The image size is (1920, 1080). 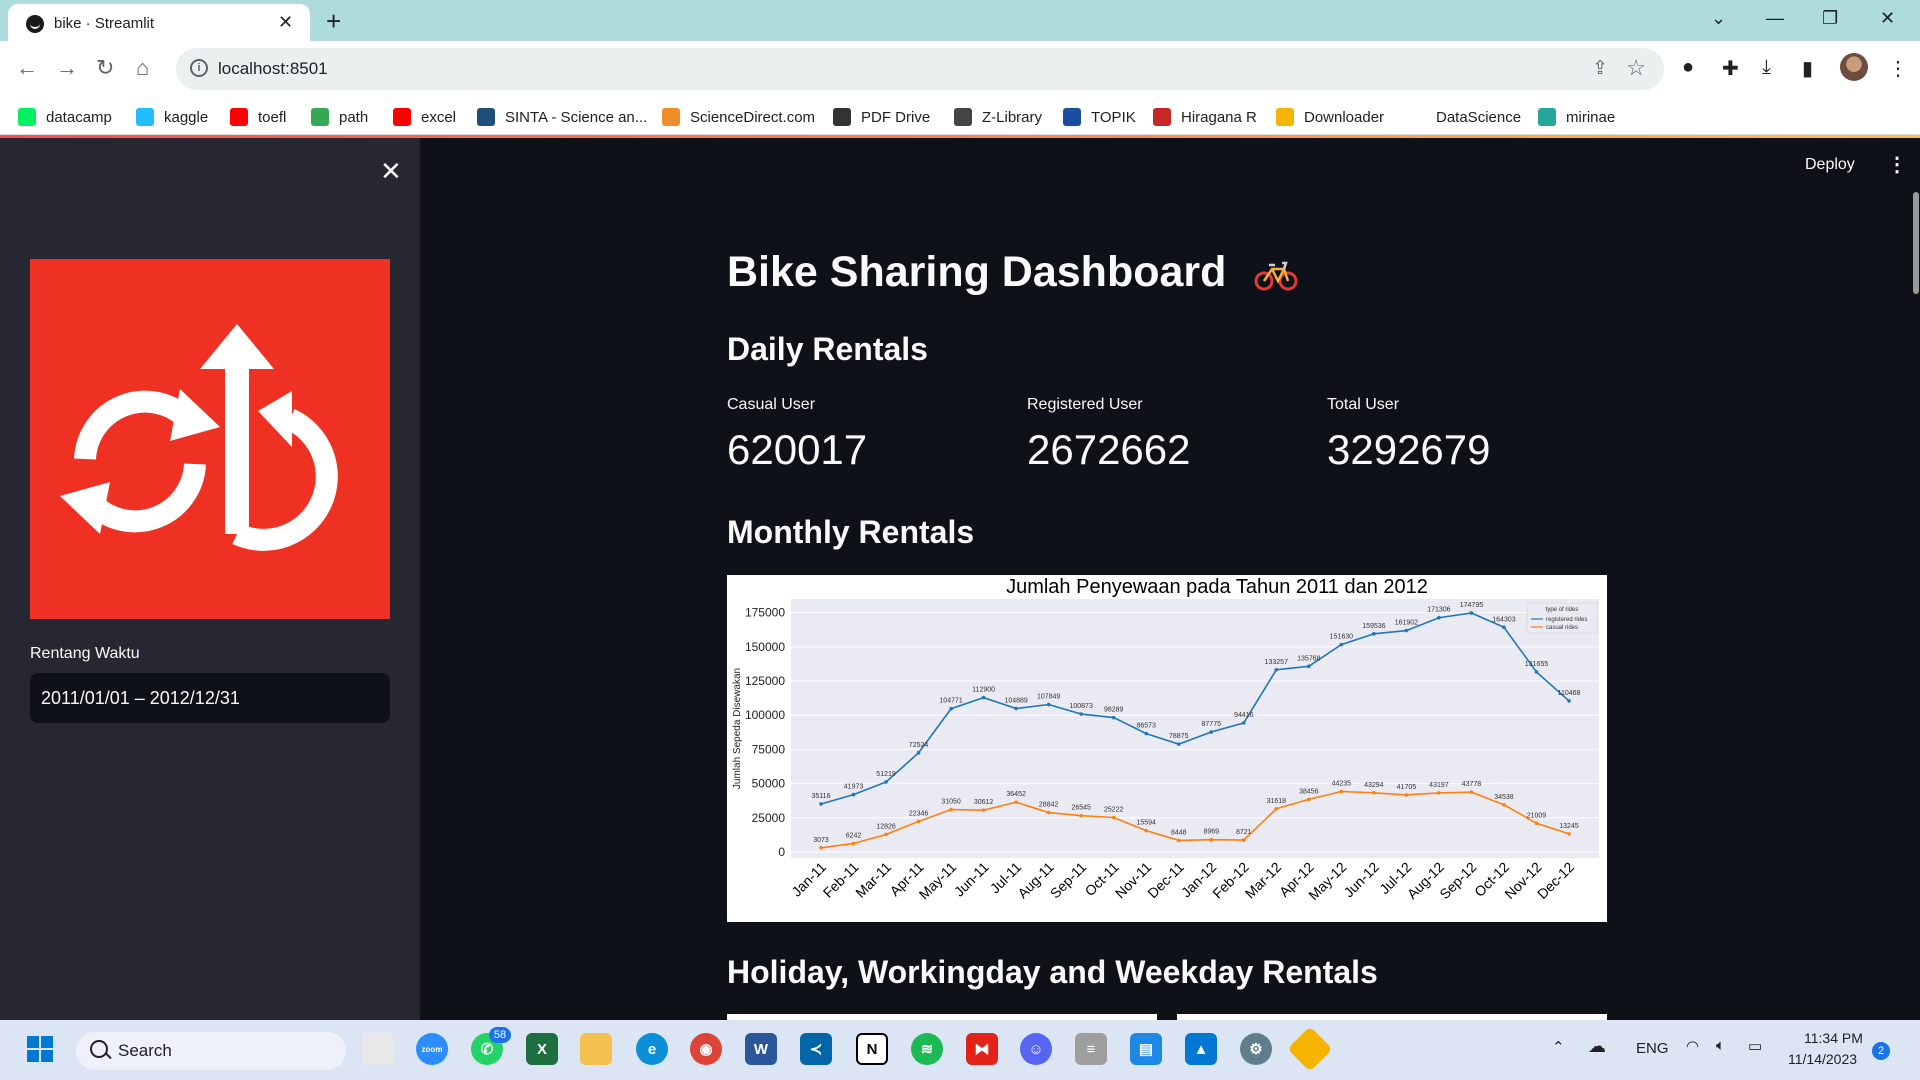 I want to click on bookmark-zlibrary: Z-Library, so click(x=998, y=117).